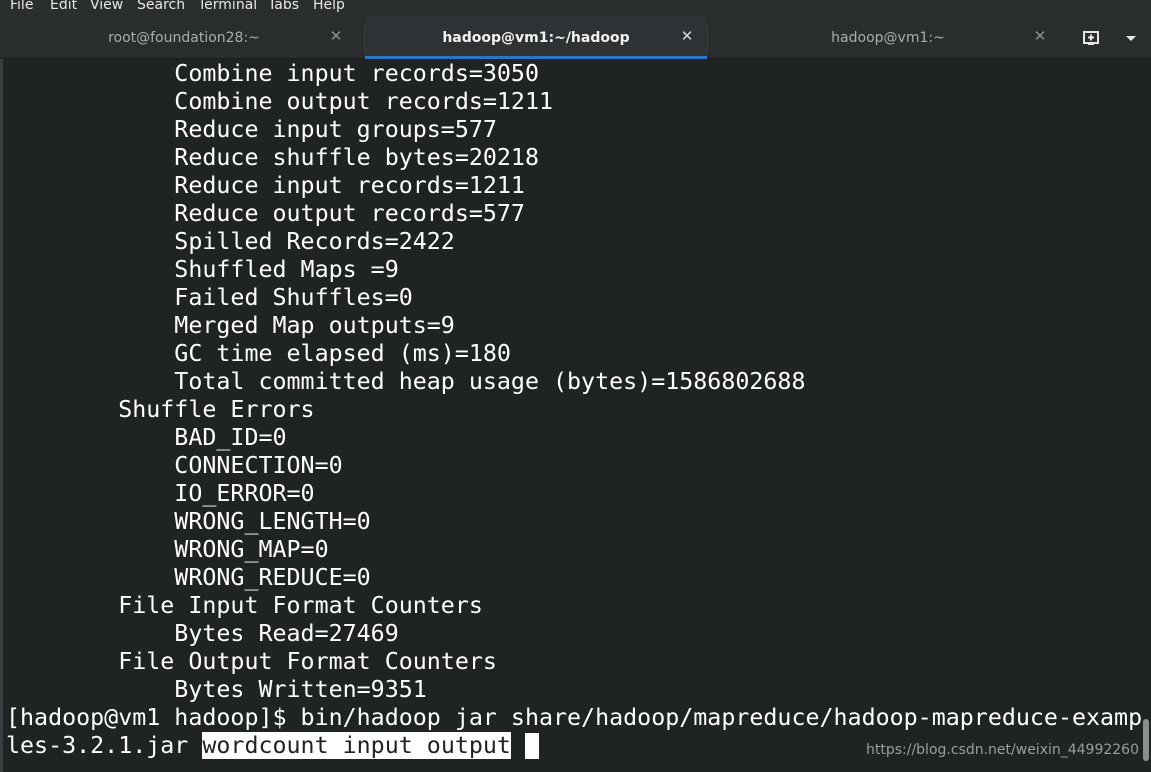 This screenshot has width=1151, height=772. What do you see at coordinates (146, 437) in the screenshot?
I see `terminal-line: BAD_ID=0` at bounding box center [146, 437].